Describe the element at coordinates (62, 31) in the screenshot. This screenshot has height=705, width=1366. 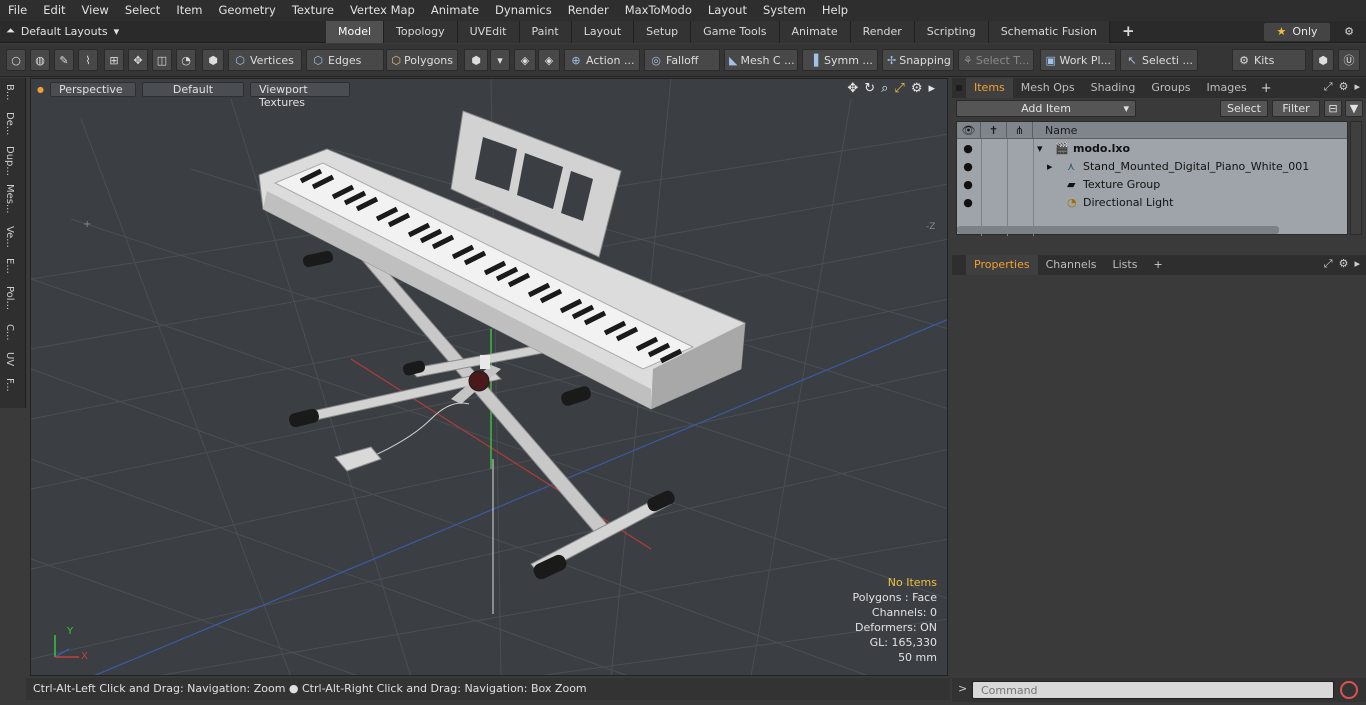
I see `layouts-dropdown: ⏶ Default Layouts ▾` at that location.